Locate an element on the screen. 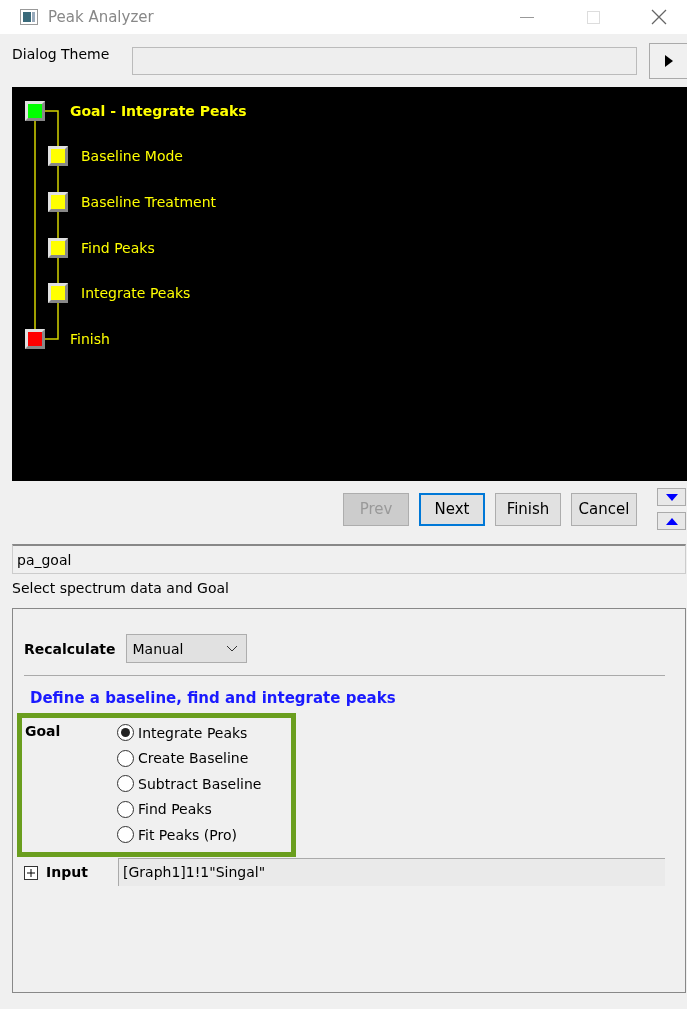  section-heading: Define a baseline, find and integrate peaks is located at coordinates (213, 698).